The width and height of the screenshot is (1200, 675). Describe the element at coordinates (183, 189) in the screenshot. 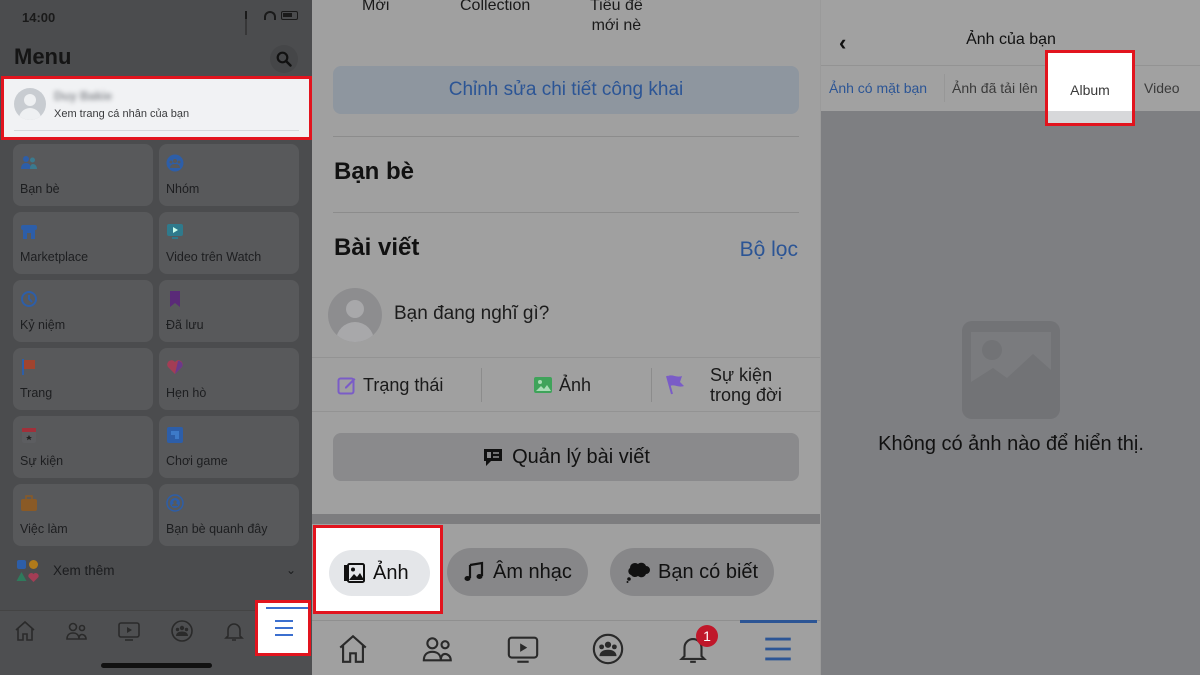

I see `shortcut-label: Nhóm` at that location.